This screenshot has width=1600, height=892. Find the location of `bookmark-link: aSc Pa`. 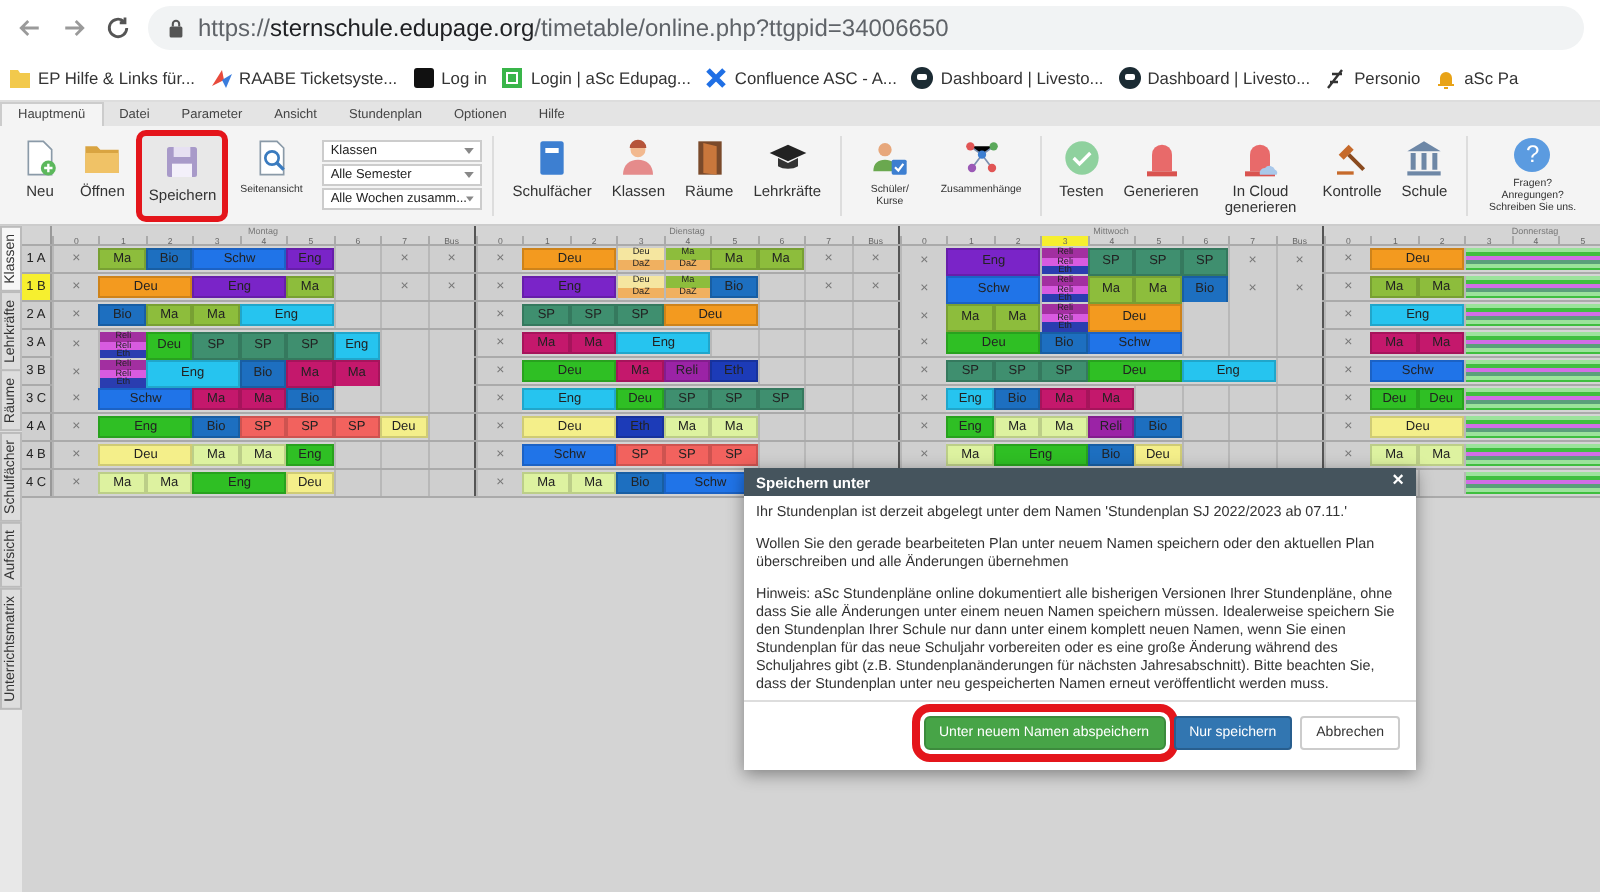

bookmark-link: aSc Pa is located at coordinates (1476, 78).